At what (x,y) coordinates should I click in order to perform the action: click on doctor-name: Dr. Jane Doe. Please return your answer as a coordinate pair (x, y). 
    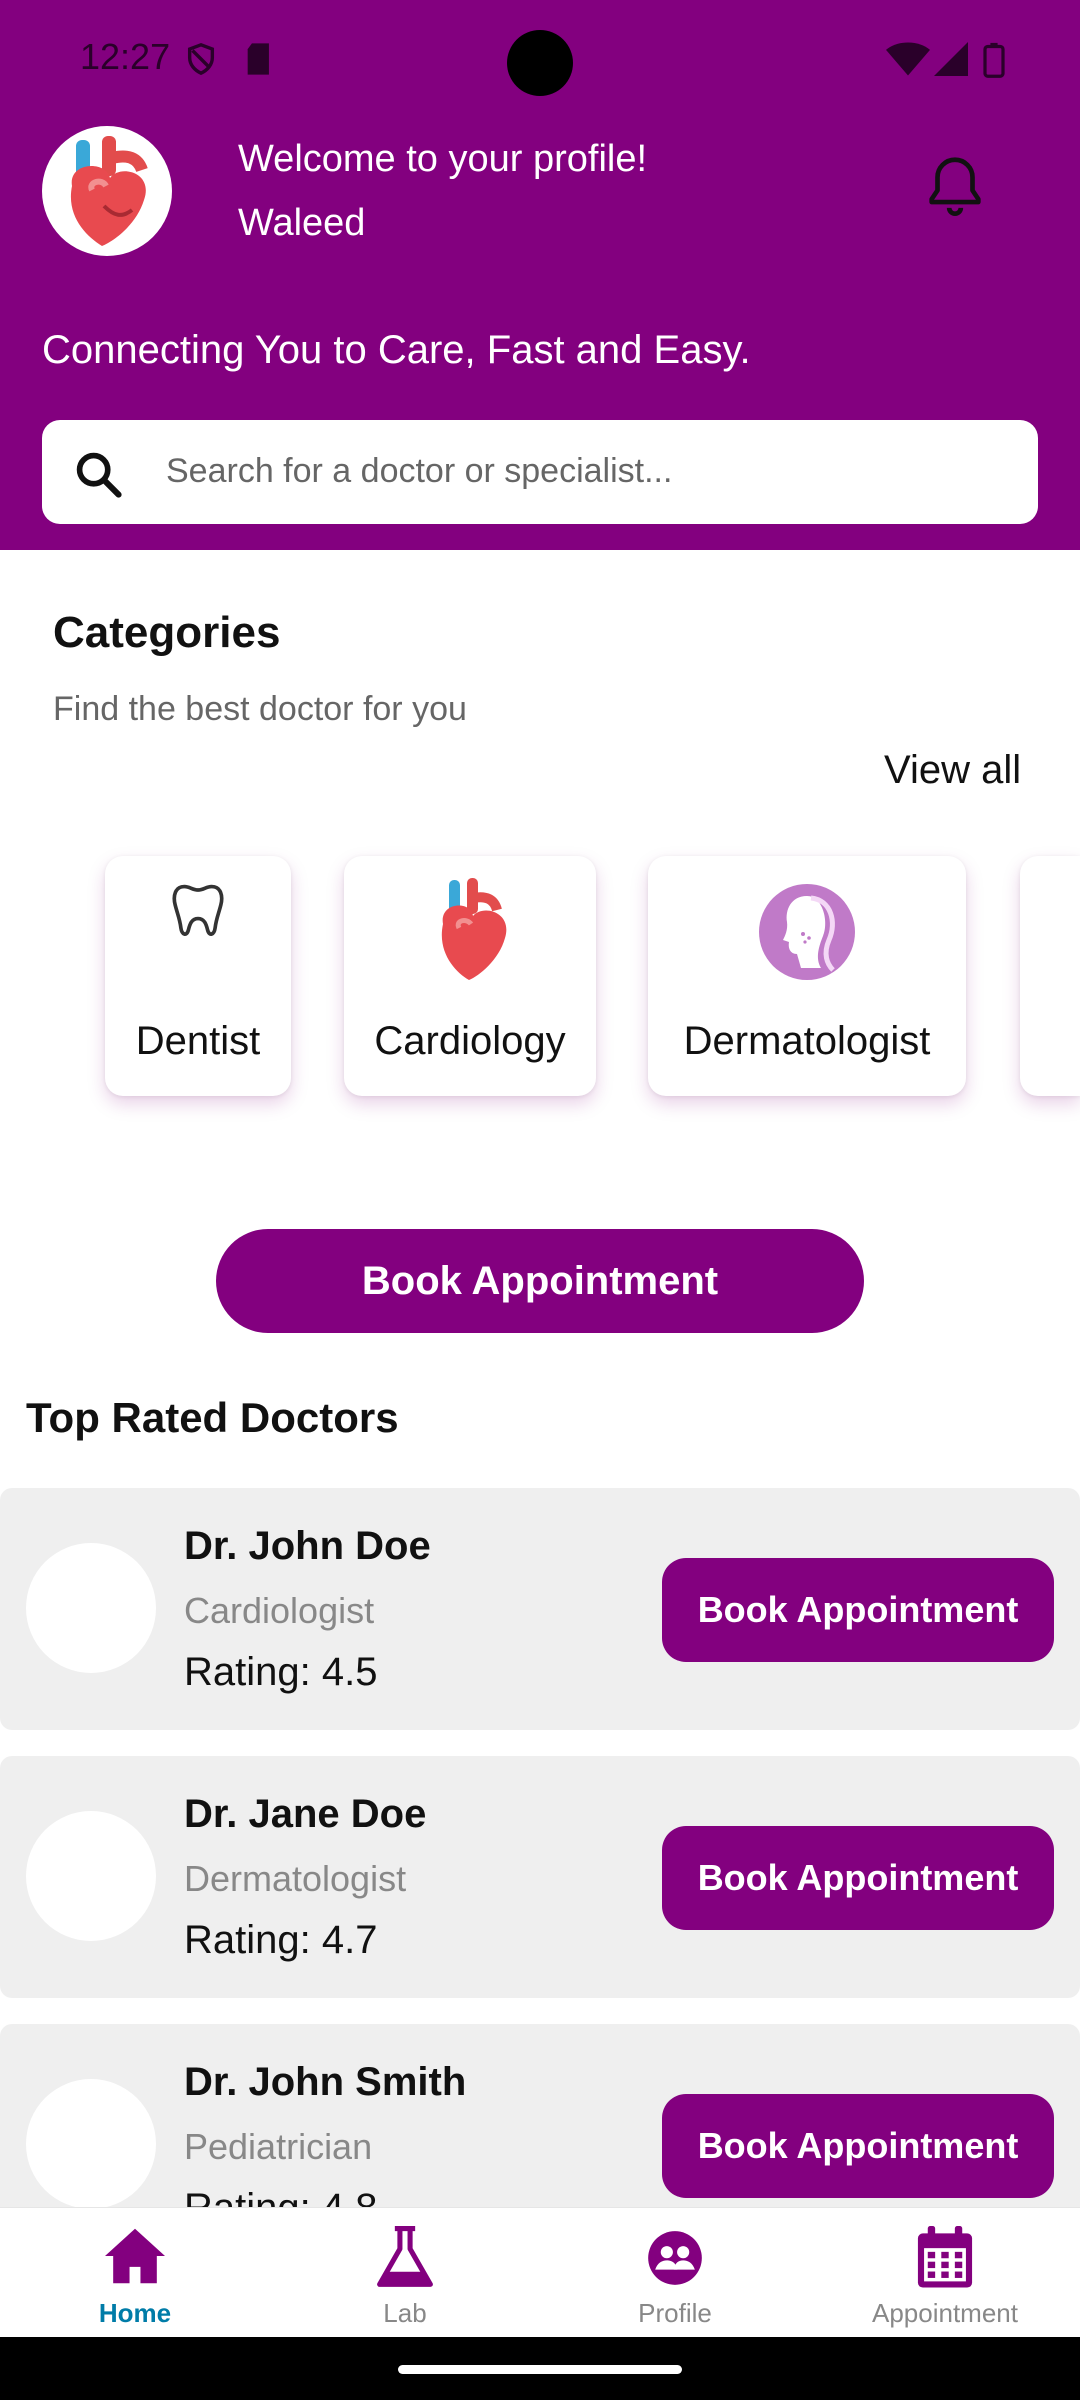
    Looking at the image, I should click on (305, 1814).